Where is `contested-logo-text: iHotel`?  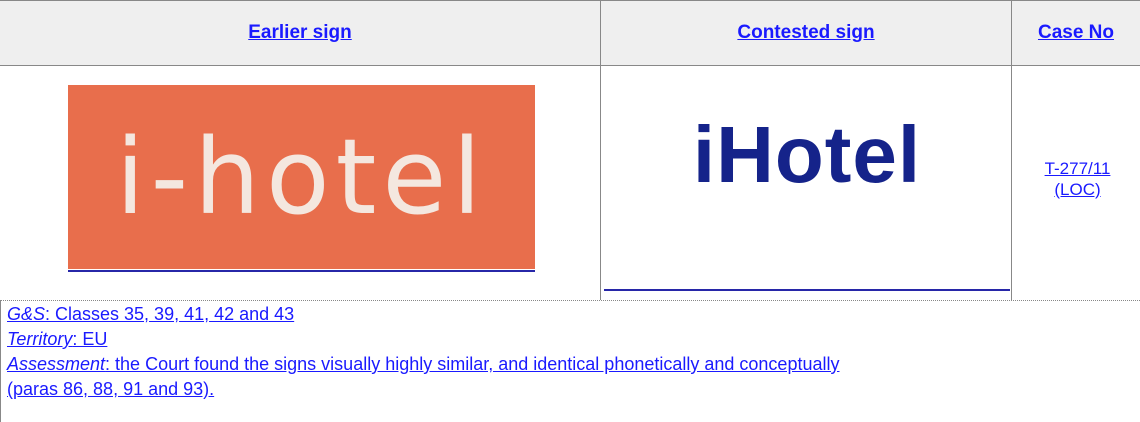
contested-logo-text: iHotel is located at coordinates (807, 154).